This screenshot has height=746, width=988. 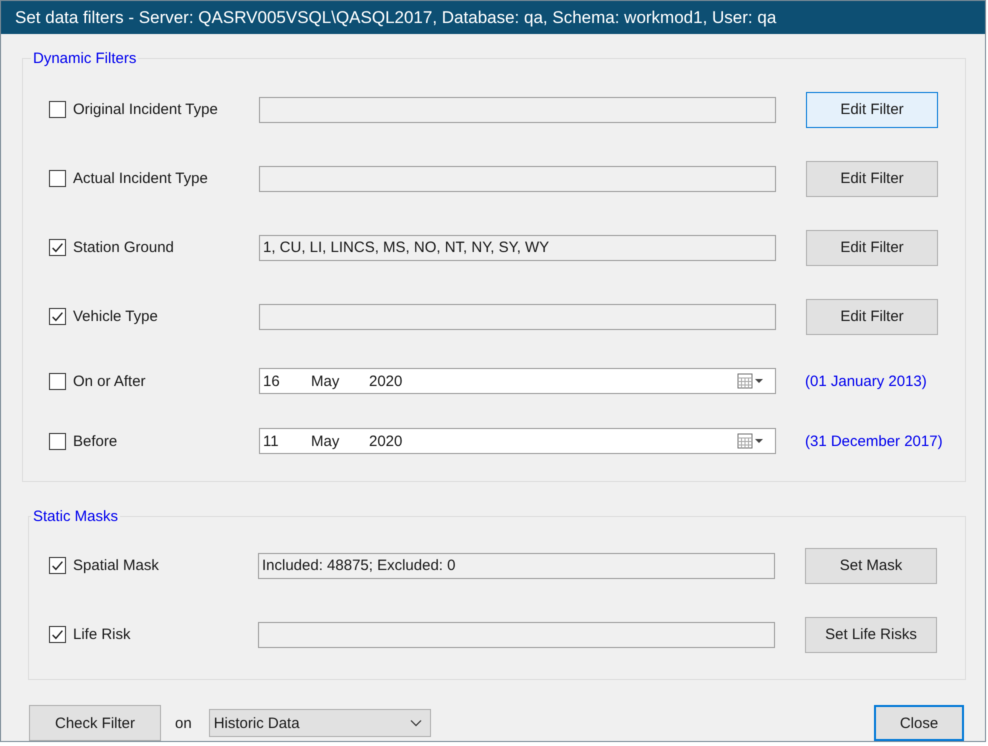 I want to click on date-note: (01 January 2013), so click(x=866, y=381).